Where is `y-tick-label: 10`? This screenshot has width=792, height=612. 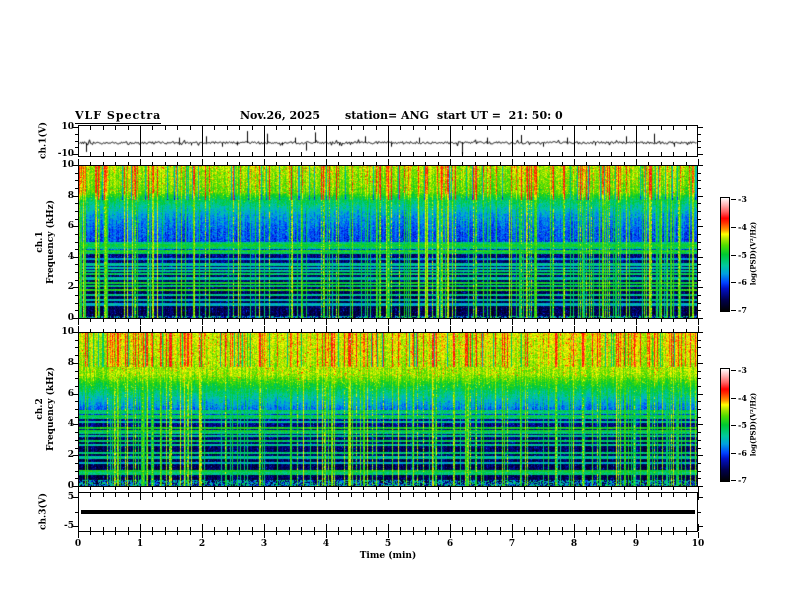 y-tick-label: 10 is located at coordinates (67, 165).